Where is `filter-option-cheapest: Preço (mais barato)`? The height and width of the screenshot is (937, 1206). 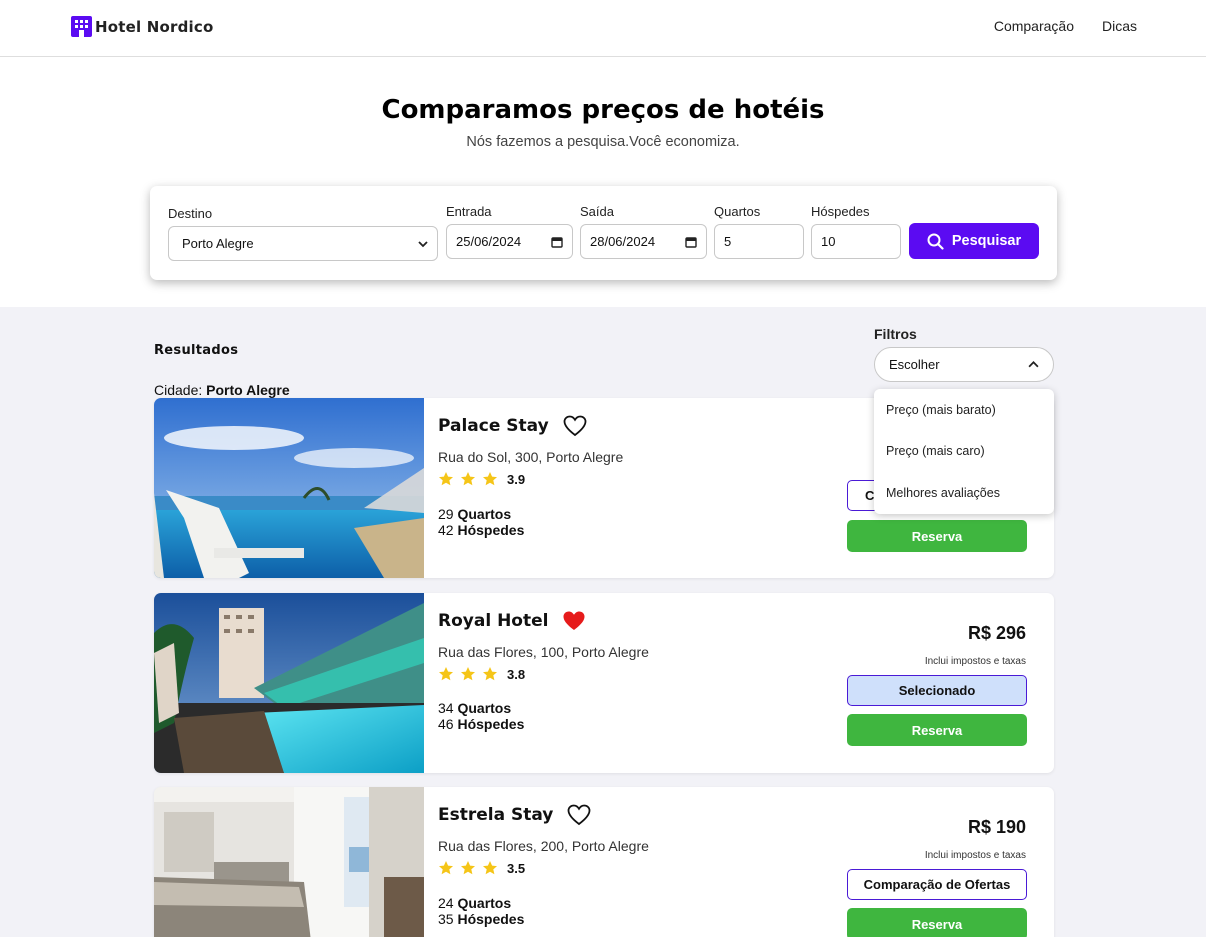
filter-option-cheapest: Preço (mais barato) is located at coordinates (964, 410).